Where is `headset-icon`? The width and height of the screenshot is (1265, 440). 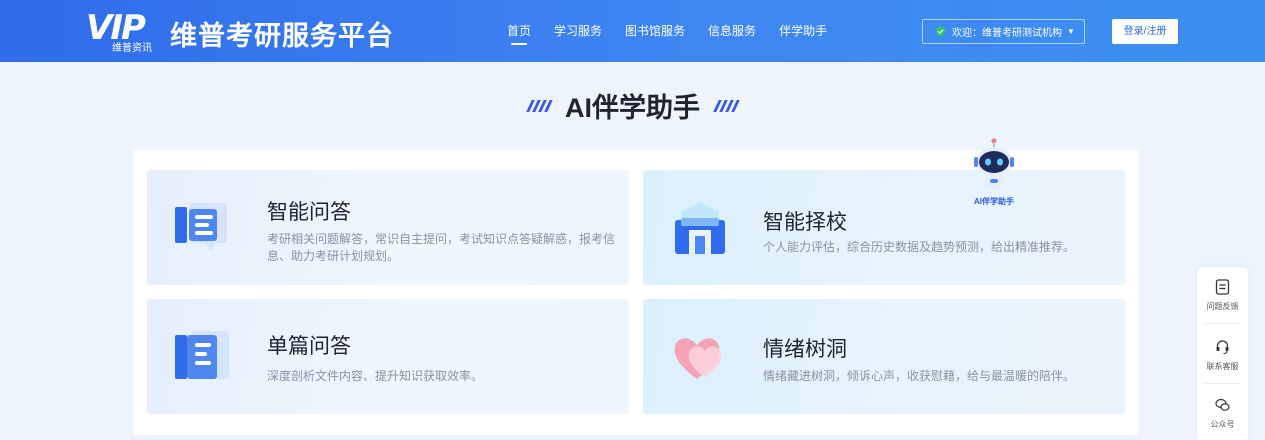 headset-icon is located at coordinates (1222, 347).